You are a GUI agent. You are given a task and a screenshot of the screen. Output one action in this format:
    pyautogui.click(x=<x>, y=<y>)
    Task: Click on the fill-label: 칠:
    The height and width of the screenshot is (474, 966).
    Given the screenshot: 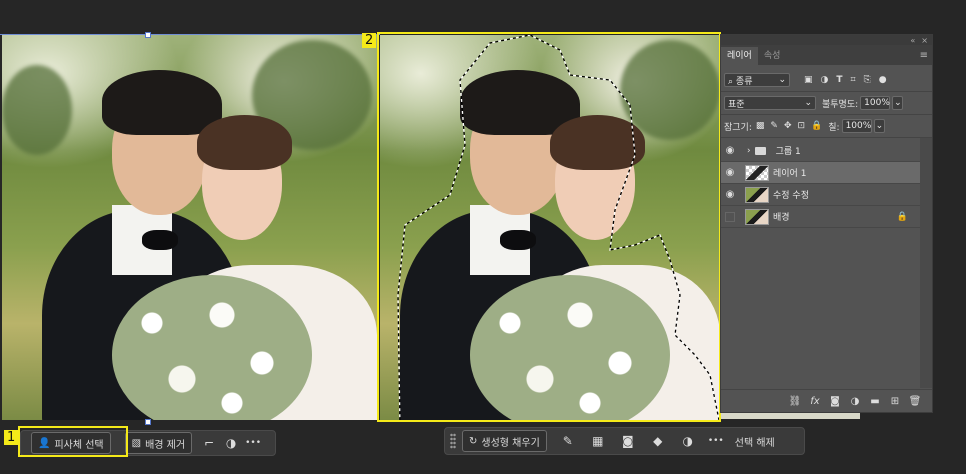 What is the action you would take?
    pyautogui.click(x=834, y=127)
    